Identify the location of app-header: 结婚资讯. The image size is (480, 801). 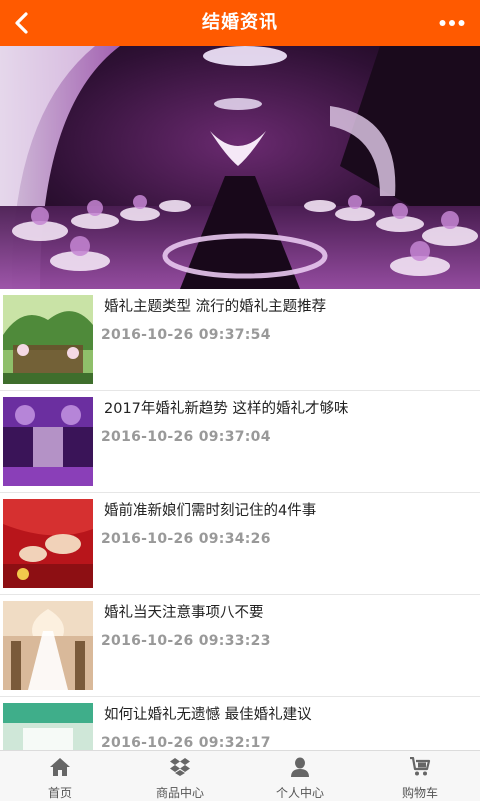
(240, 23).